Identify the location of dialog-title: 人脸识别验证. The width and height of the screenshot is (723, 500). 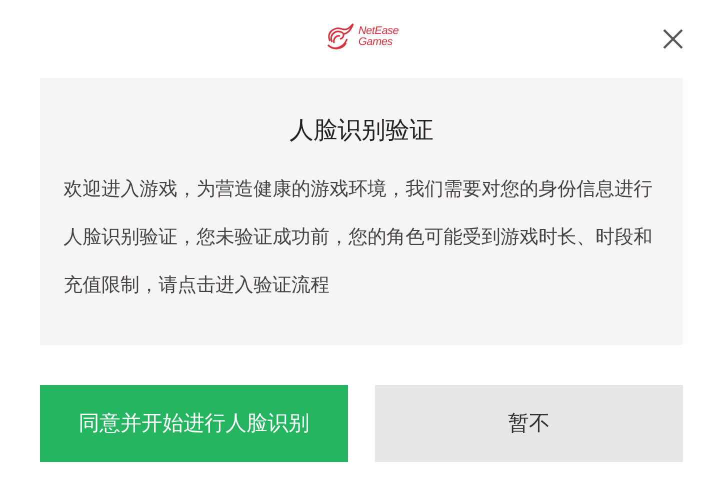
(362, 131).